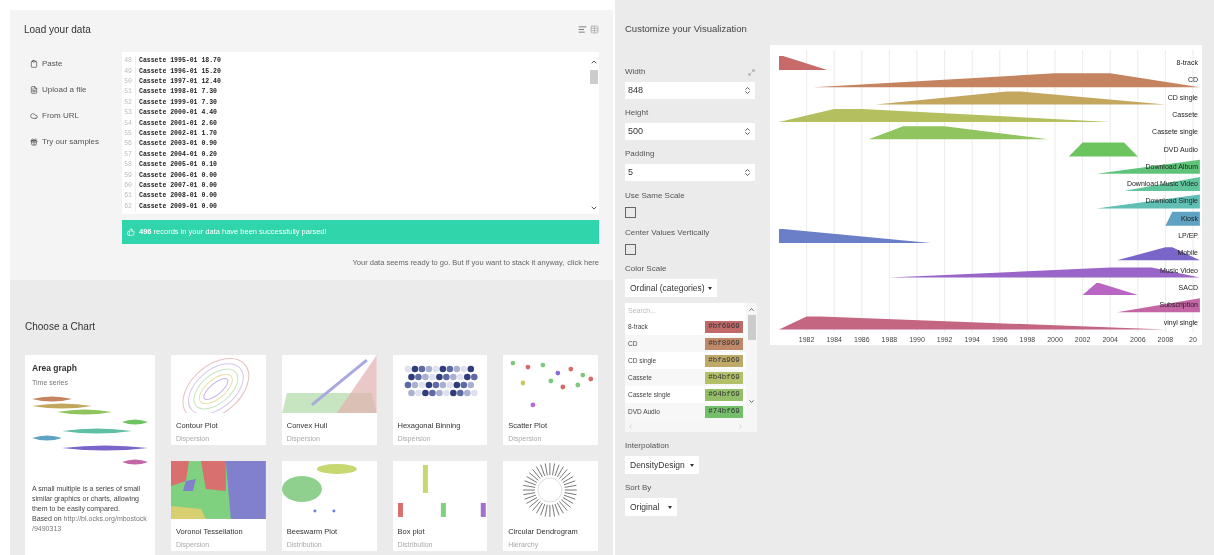  What do you see at coordinates (60, 326) in the screenshot?
I see `section-title: Choose a Chart` at bounding box center [60, 326].